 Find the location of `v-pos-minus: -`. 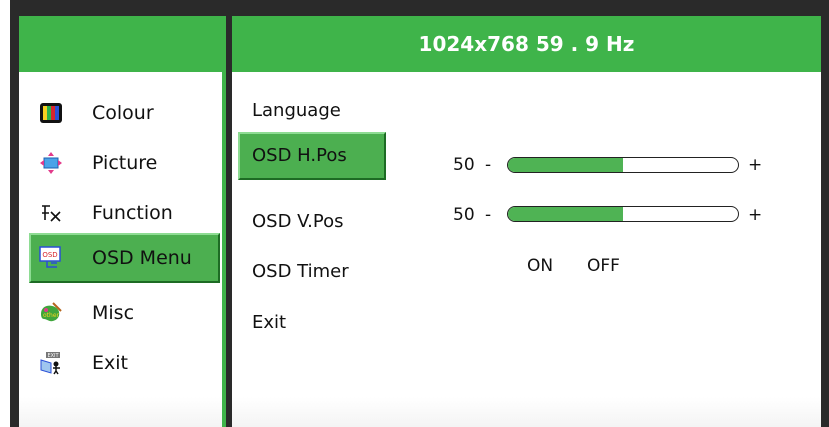

v-pos-minus: - is located at coordinates (488, 215).